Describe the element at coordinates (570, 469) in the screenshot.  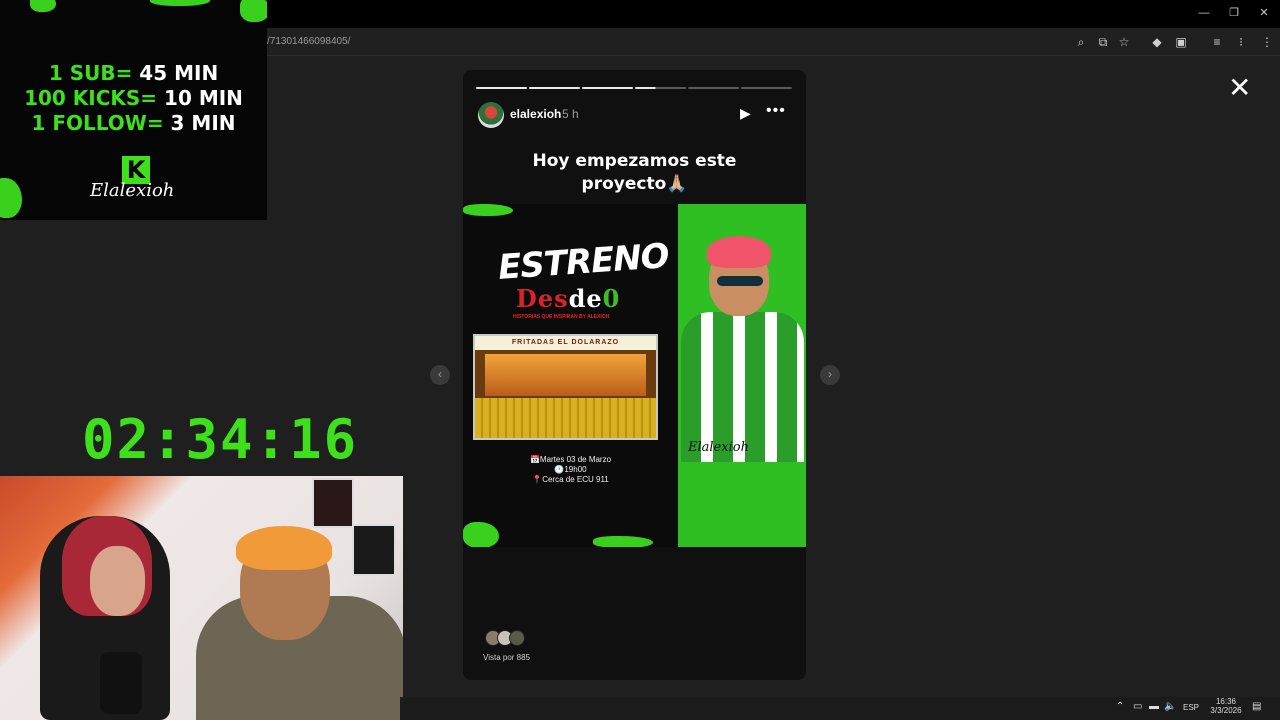
I see `poster-time: 🕐19h00` at that location.